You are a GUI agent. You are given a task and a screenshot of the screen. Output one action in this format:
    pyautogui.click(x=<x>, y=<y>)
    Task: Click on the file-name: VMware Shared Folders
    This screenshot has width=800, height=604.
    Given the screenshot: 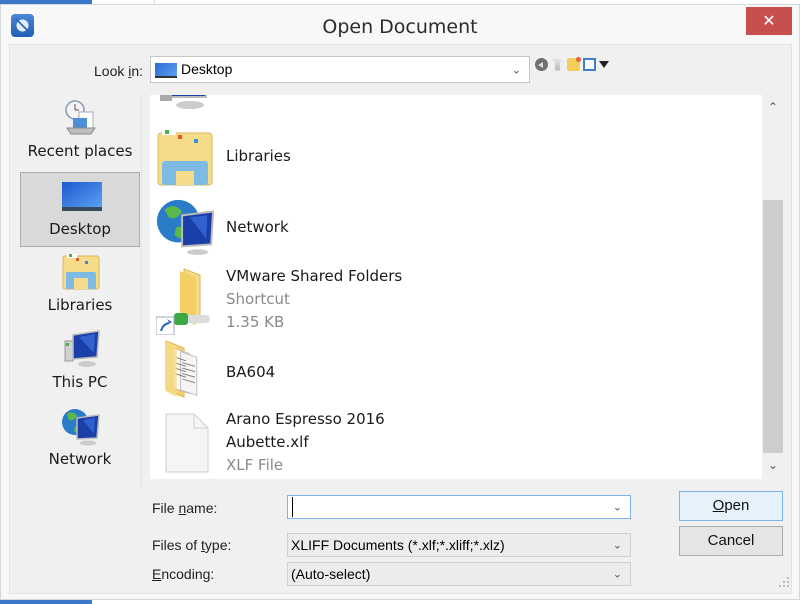 What is the action you would take?
    pyautogui.click(x=314, y=276)
    